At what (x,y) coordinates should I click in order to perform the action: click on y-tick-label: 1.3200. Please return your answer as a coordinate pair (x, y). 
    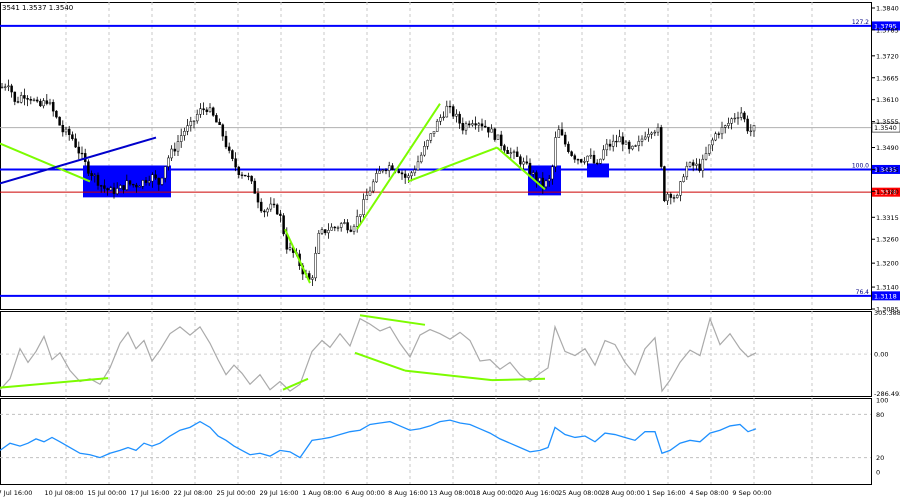
    Looking at the image, I should click on (887, 264).